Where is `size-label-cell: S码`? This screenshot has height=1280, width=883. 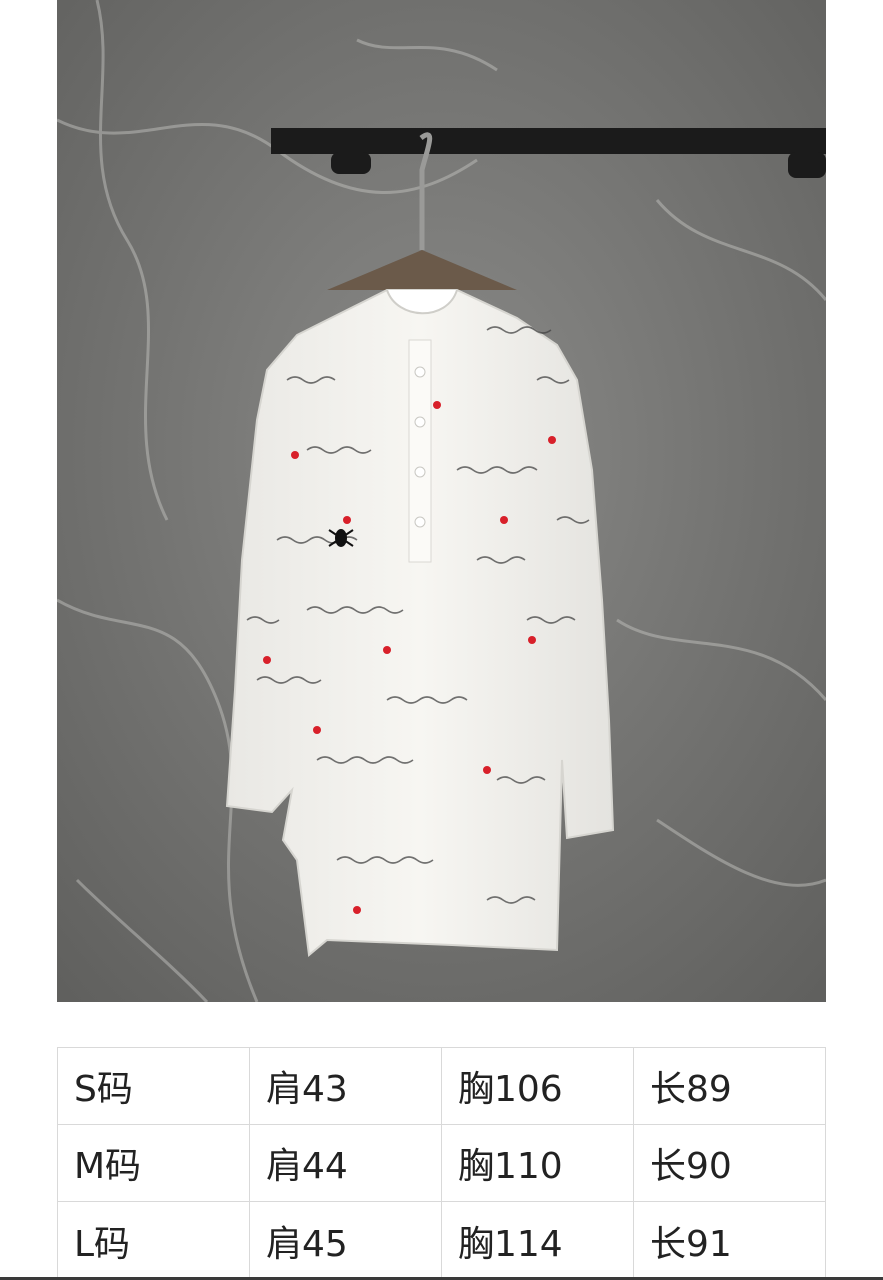
size-label-cell: S码 is located at coordinates (153, 1086).